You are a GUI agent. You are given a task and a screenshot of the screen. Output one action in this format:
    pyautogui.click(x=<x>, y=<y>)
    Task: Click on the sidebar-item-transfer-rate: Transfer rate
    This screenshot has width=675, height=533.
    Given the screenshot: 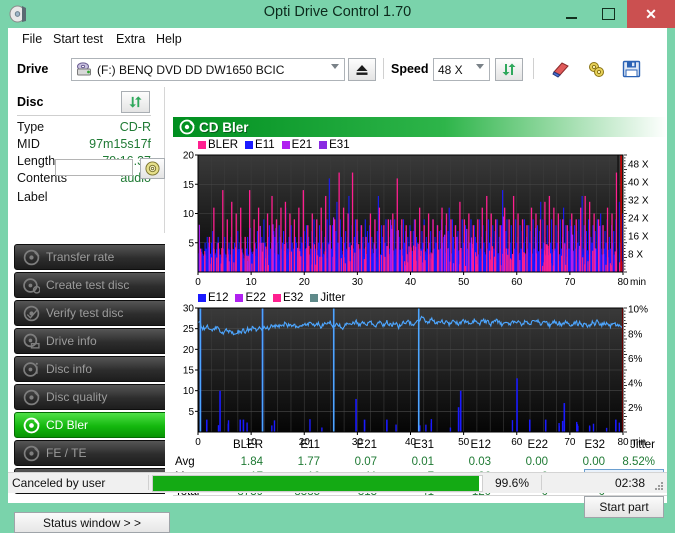 What is the action you would take?
    pyautogui.click(x=93, y=257)
    